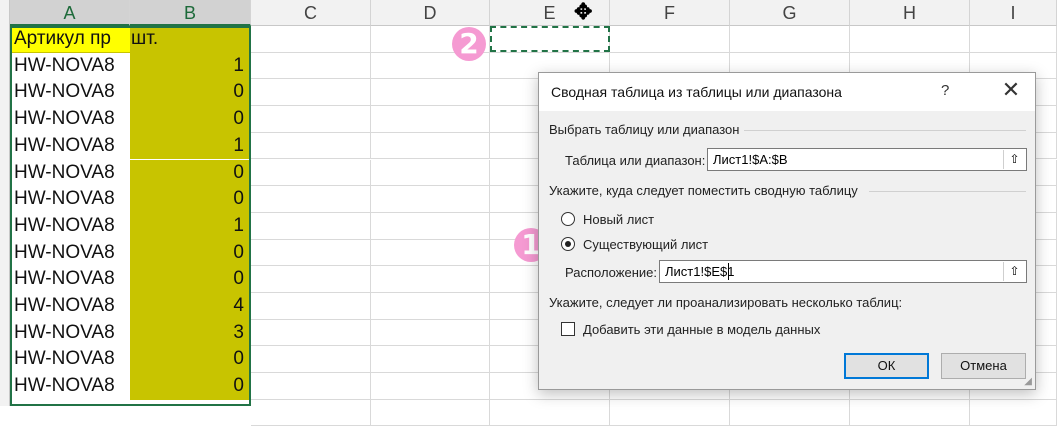 The width and height of the screenshot is (1057, 426). What do you see at coordinates (238, 305) in the screenshot?
I see `cell-b: 4` at bounding box center [238, 305].